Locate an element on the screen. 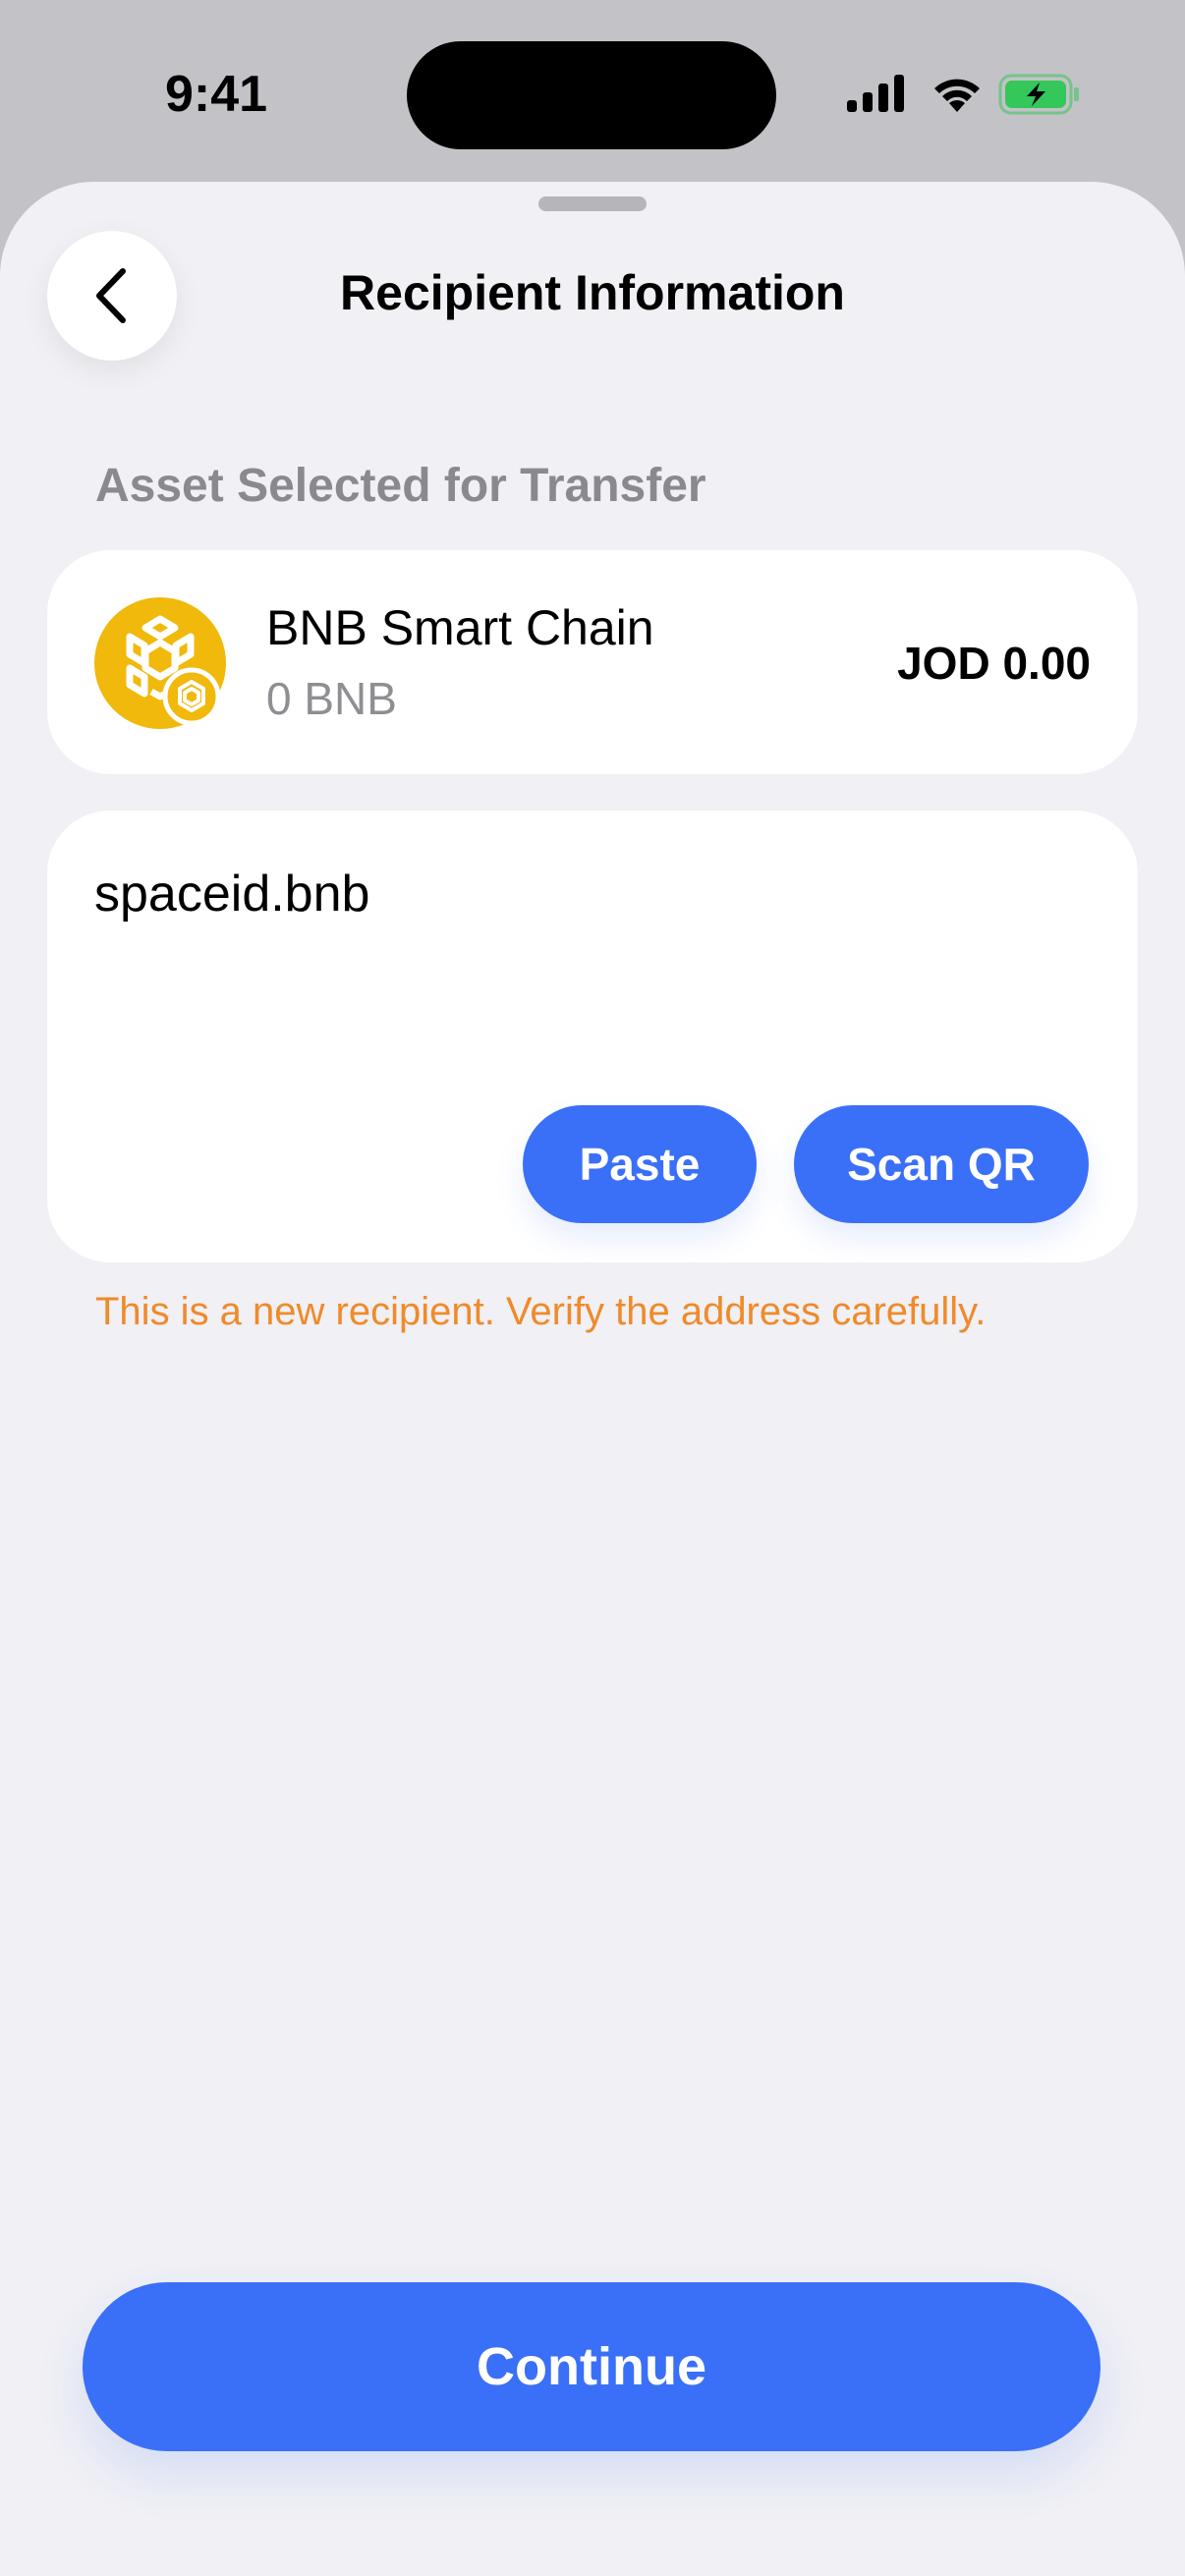  asset-balance: 0 BNB is located at coordinates (332, 698).